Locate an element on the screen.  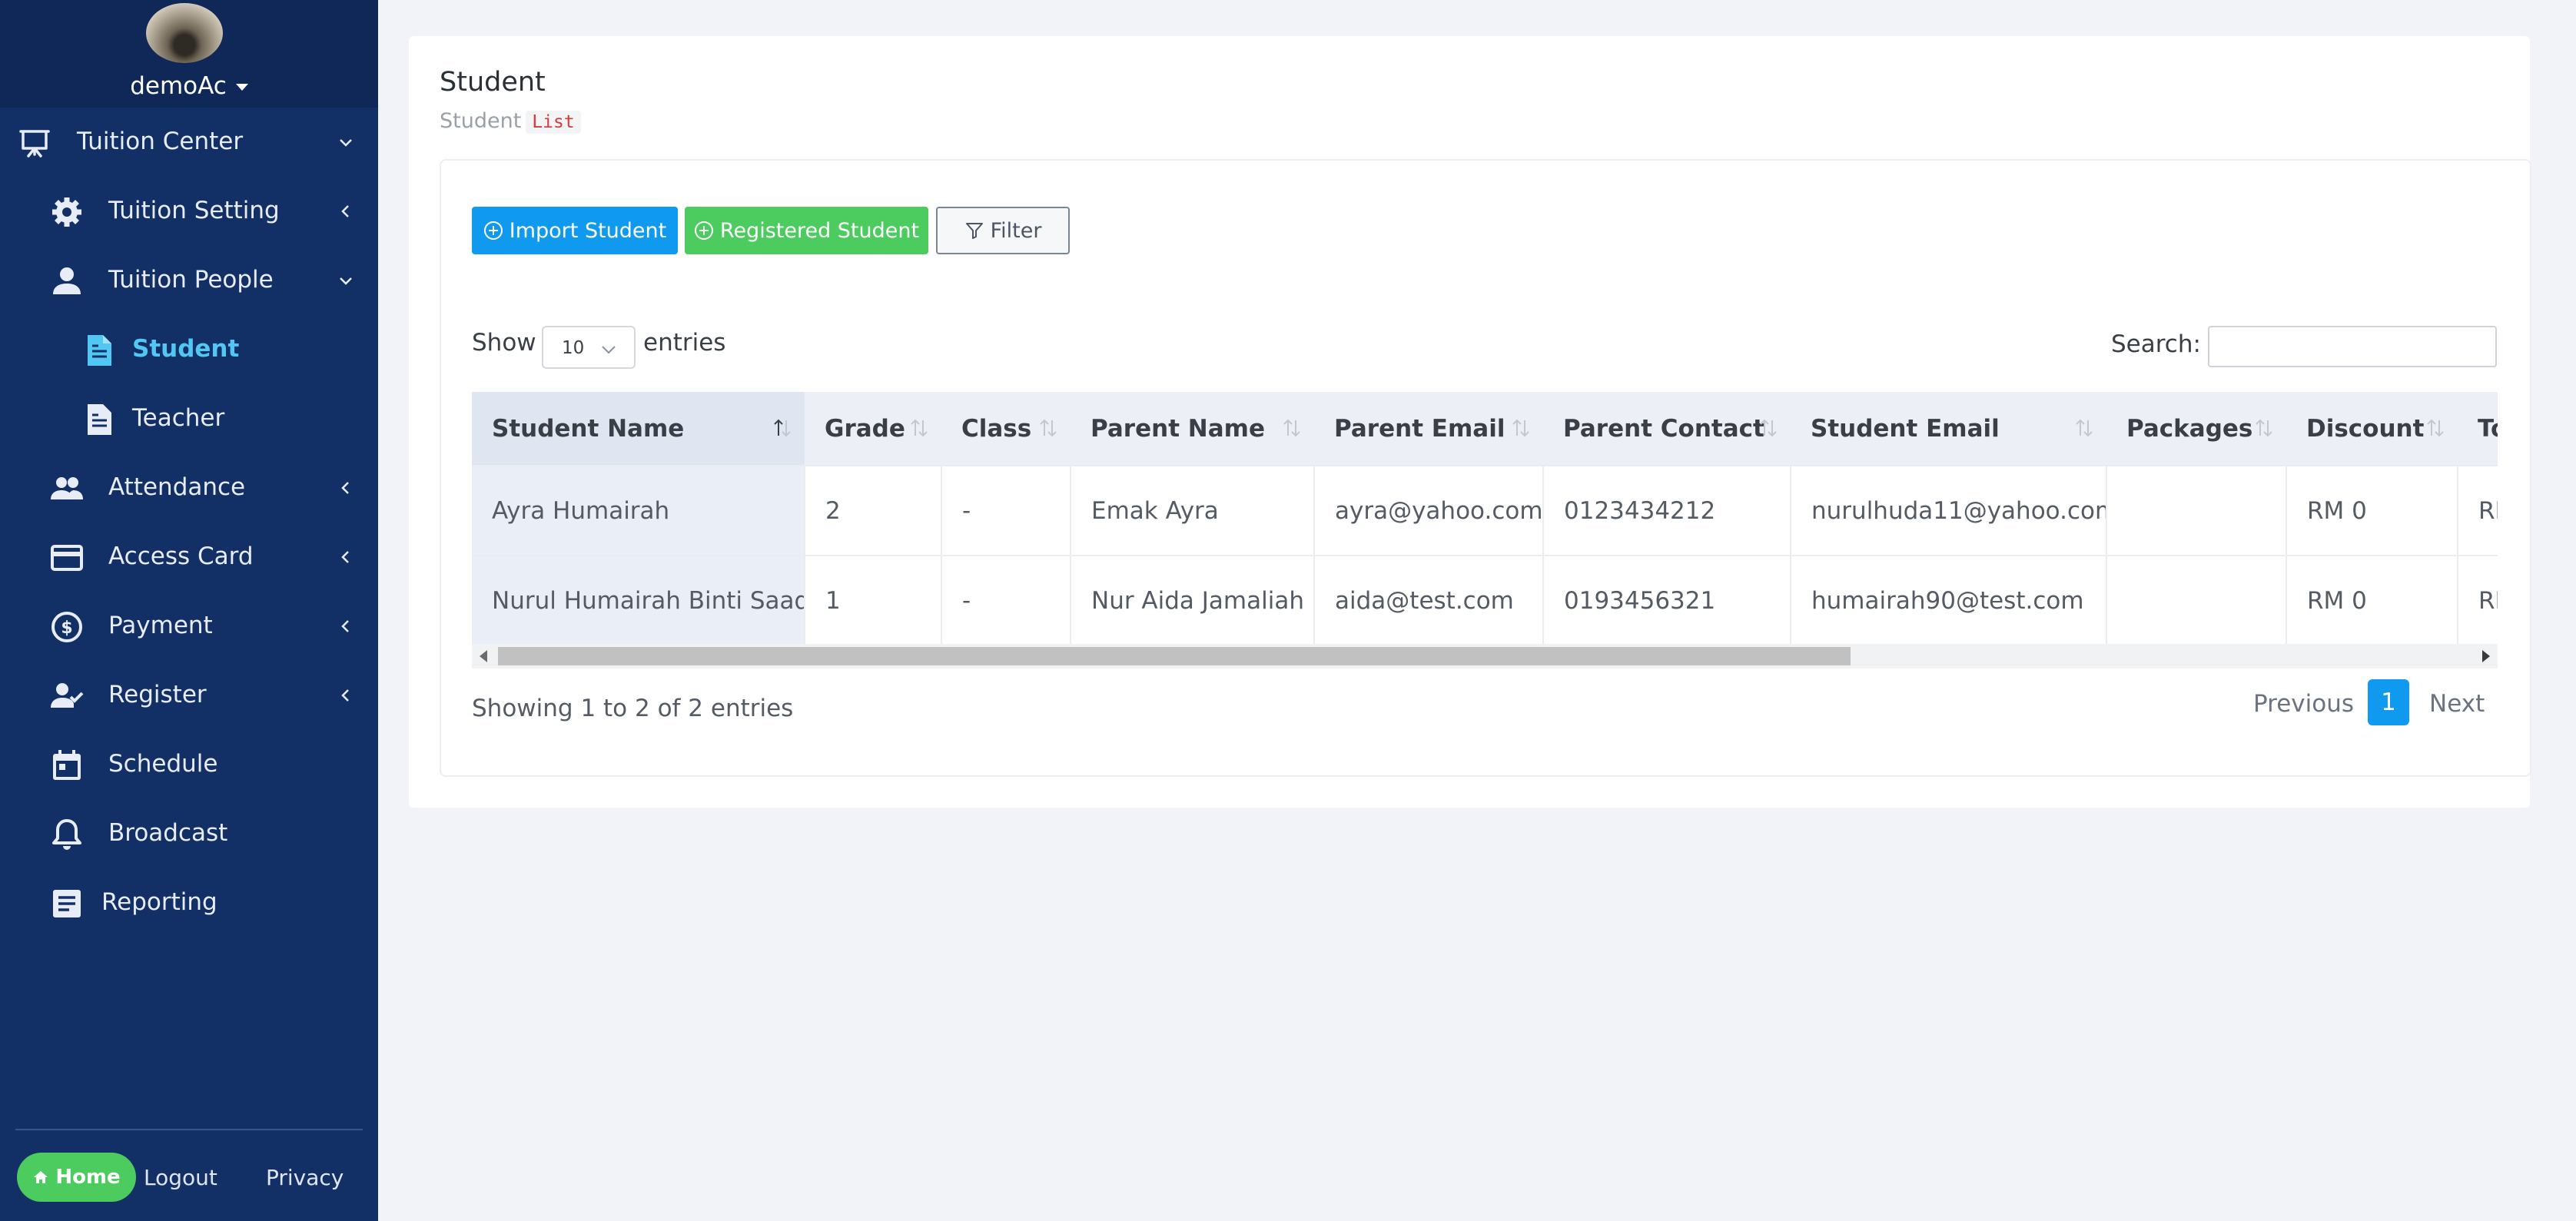
filter-label: Filter is located at coordinates (1016, 230).